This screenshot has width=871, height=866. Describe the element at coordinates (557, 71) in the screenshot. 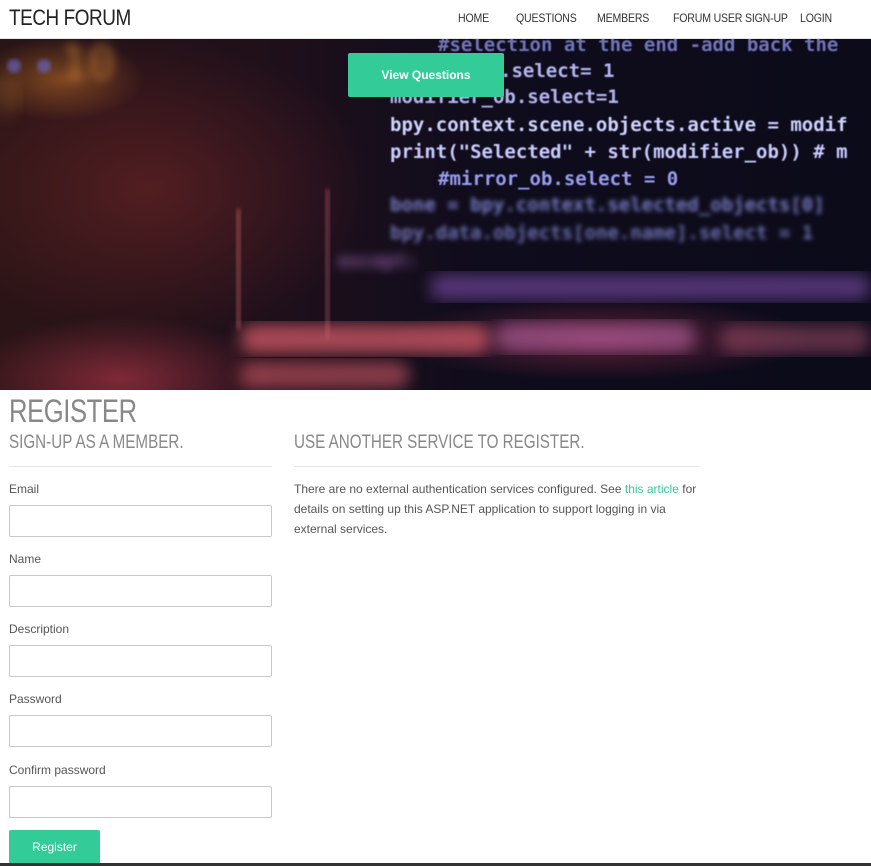

I see `hero-code-line: .select= 1` at that location.